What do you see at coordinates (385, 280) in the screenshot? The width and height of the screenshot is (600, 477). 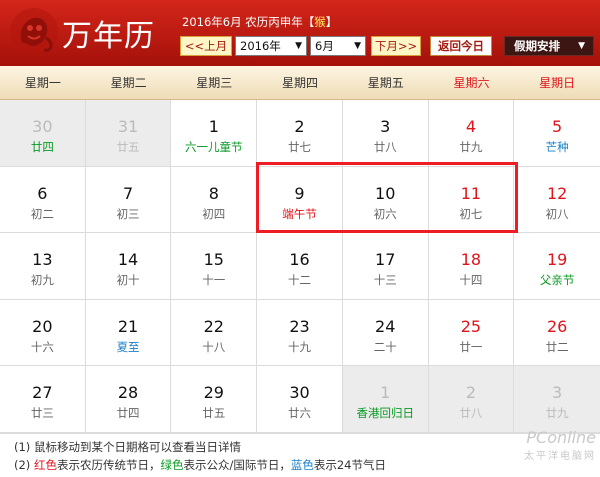 I see `lunar-date-label: 十三` at bounding box center [385, 280].